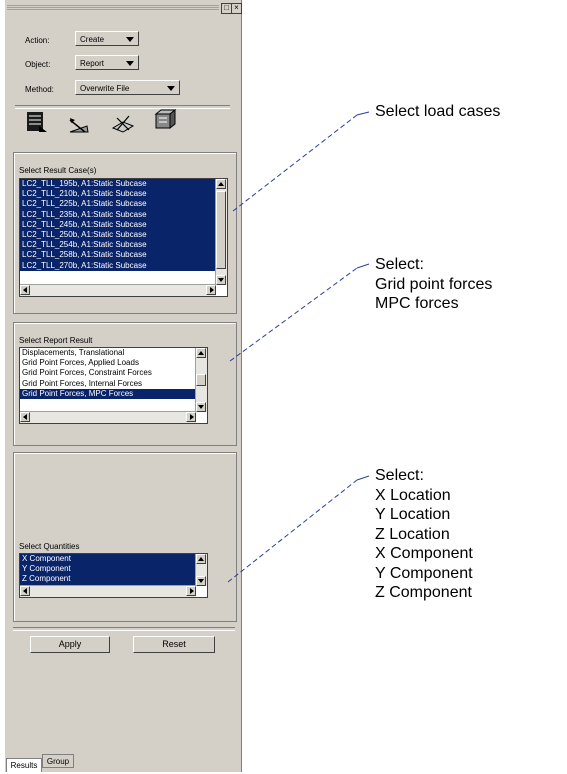 Image resolution: width=567 pixels, height=774 pixels. I want to click on callout-line: Y Component, so click(424, 573).